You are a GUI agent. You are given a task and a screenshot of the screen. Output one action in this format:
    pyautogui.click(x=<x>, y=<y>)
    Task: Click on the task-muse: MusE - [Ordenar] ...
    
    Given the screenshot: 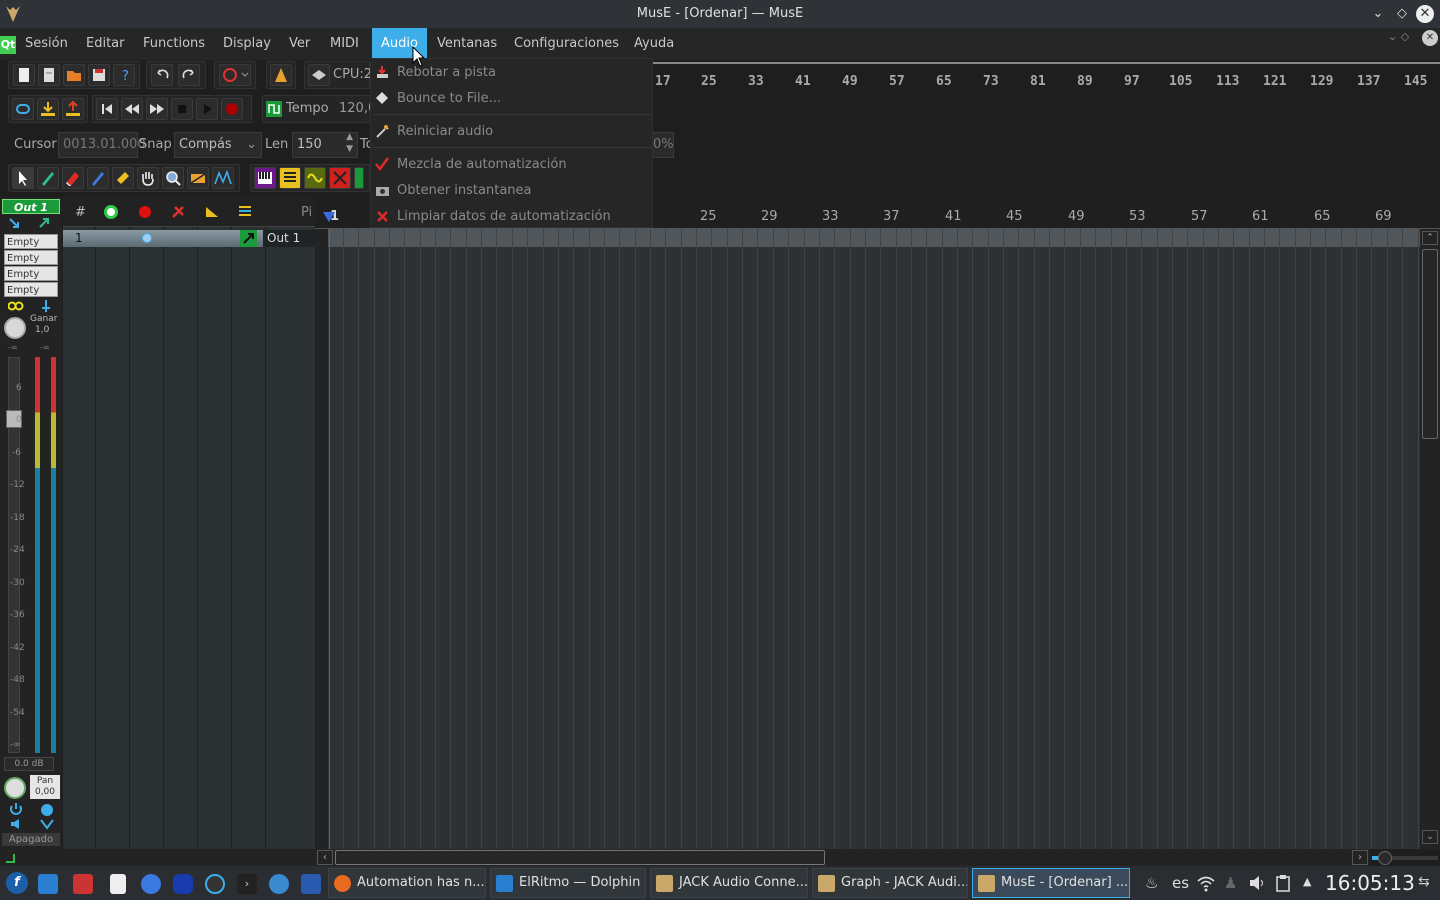 What is the action you would take?
    pyautogui.click(x=1051, y=883)
    